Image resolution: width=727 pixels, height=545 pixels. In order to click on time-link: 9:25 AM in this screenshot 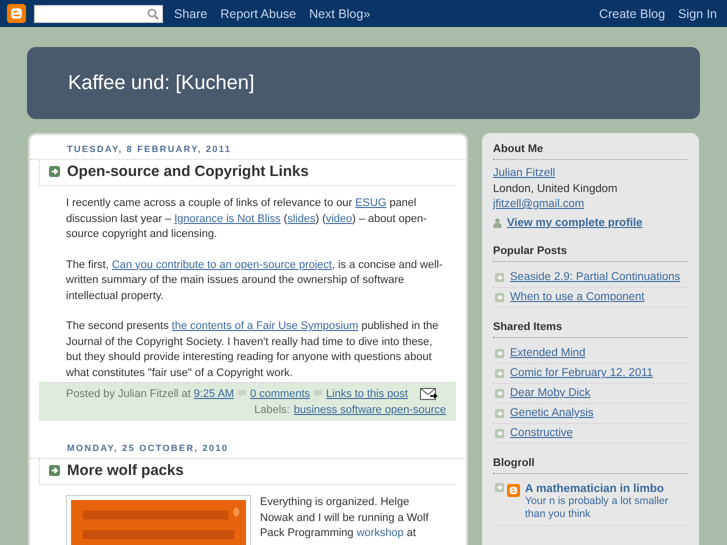, I will do `click(214, 394)`.